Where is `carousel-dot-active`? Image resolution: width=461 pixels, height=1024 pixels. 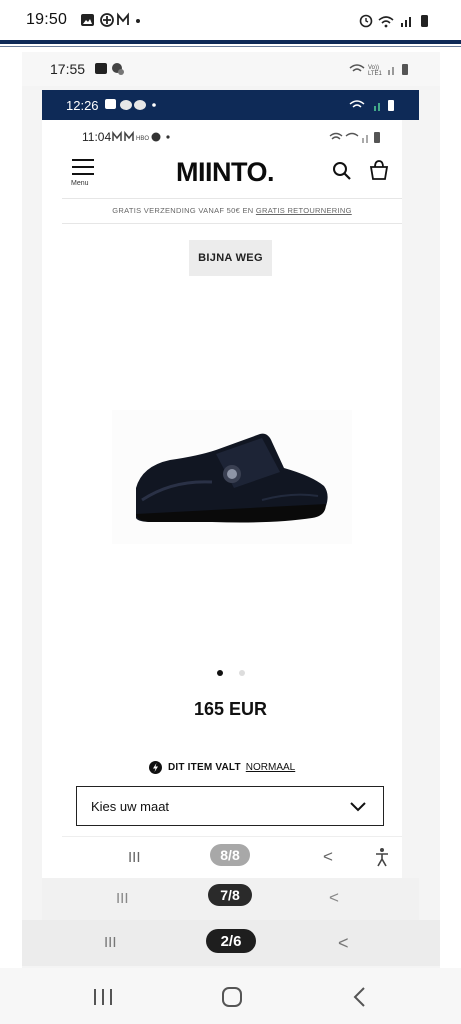
carousel-dot-active is located at coordinates (220, 673).